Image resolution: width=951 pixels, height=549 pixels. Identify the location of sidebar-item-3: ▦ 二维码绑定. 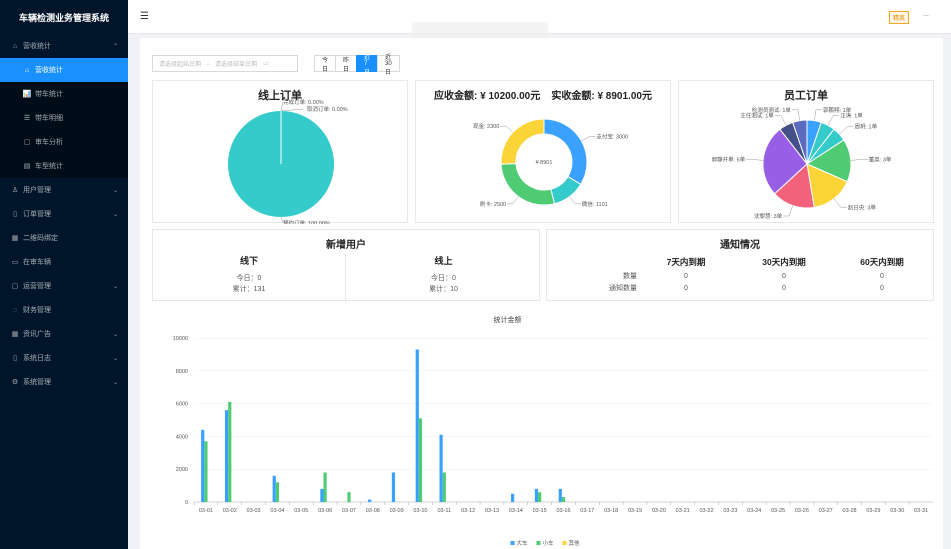
(64, 238).